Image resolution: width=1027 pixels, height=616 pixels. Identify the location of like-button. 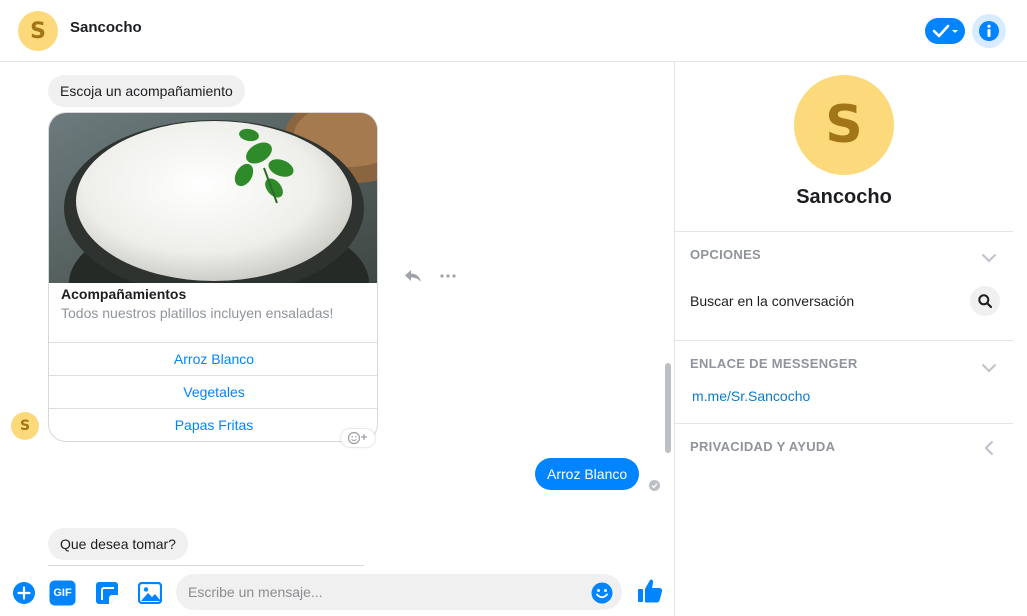
(650, 591).